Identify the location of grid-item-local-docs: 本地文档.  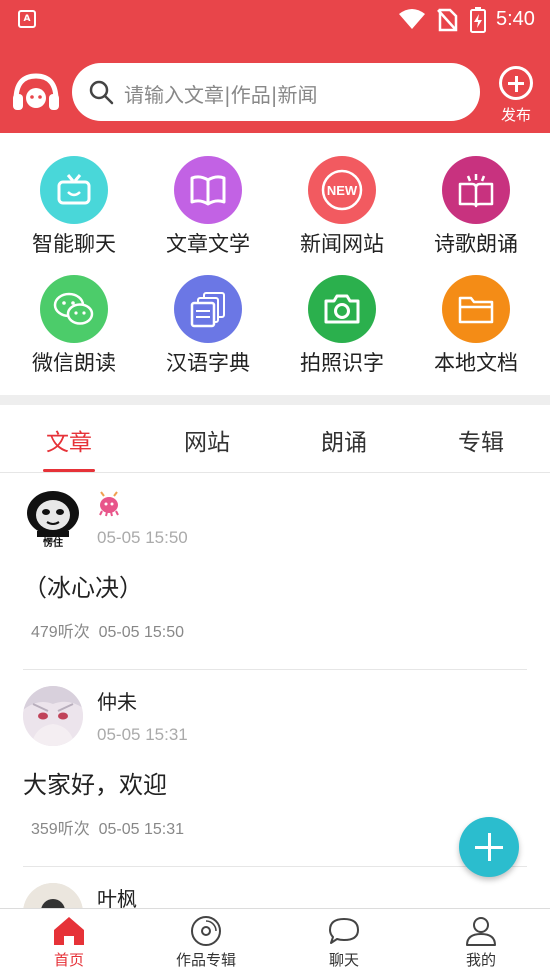
(476, 326).